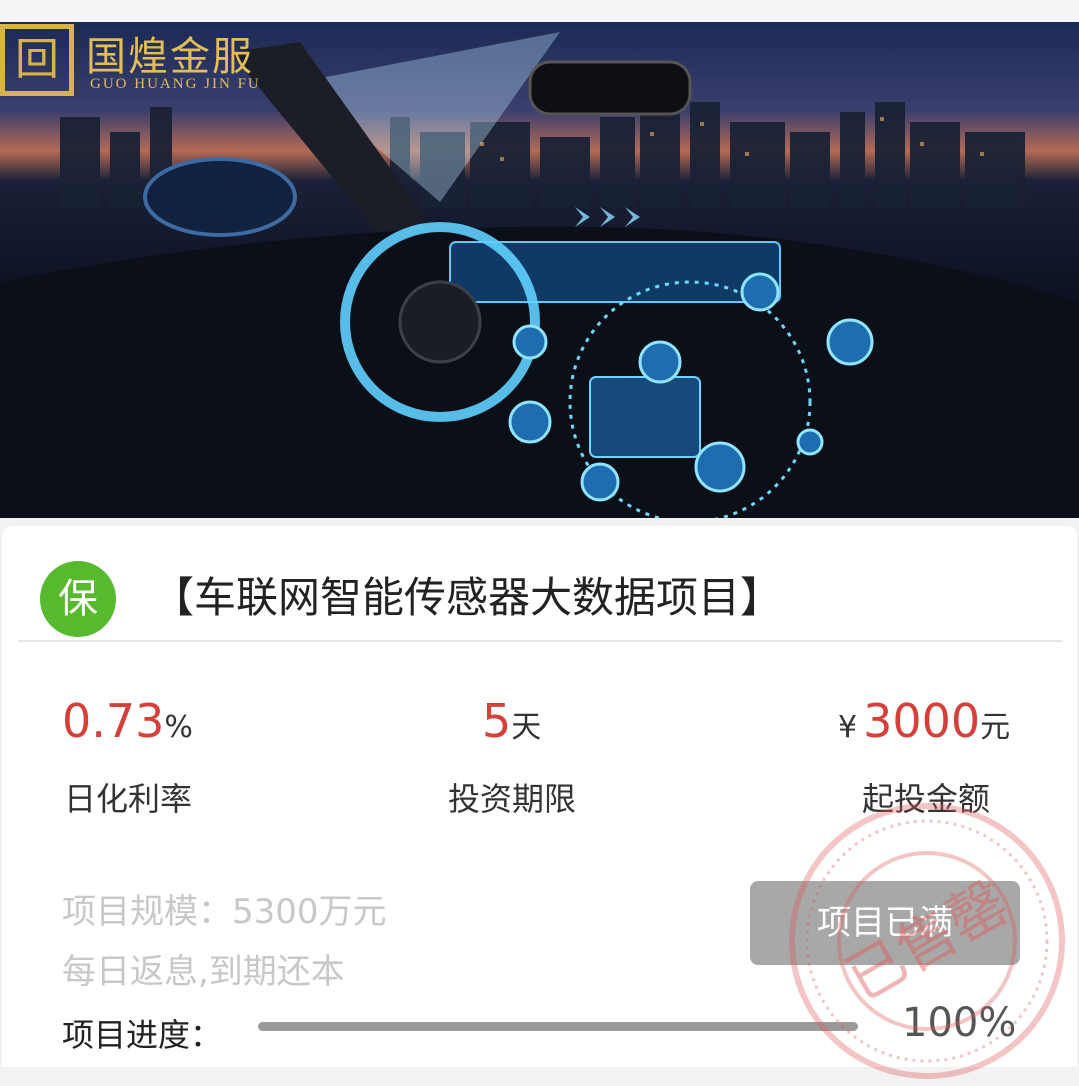 Image resolution: width=1079 pixels, height=1086 pixels. I want to click on min-amount-value: 3000, so click(922, 721).